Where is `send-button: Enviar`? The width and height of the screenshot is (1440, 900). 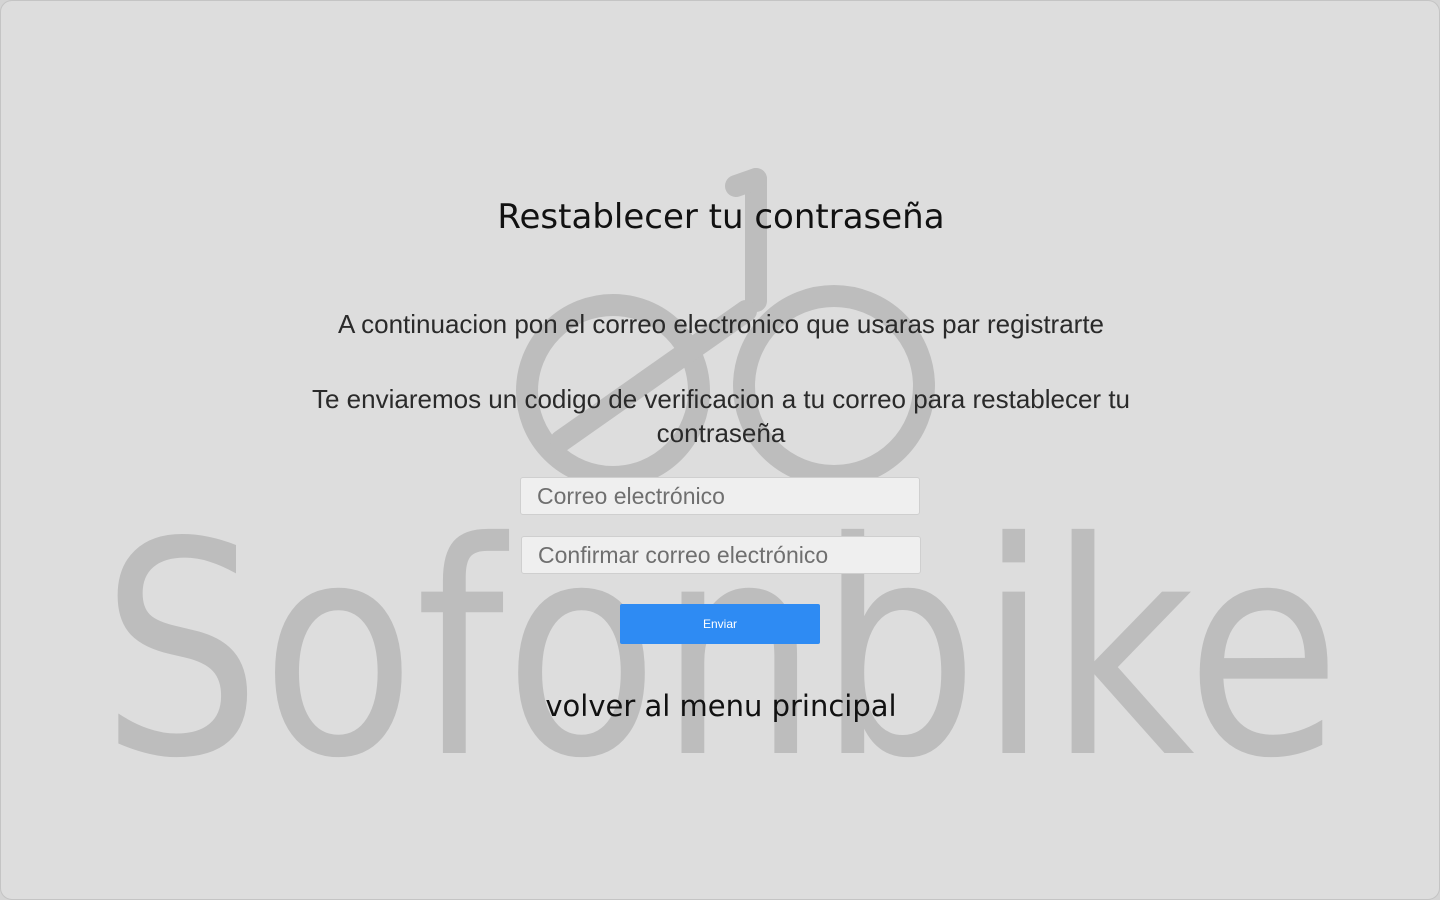 send-button: Enviar is located at coordinates (720, 624).